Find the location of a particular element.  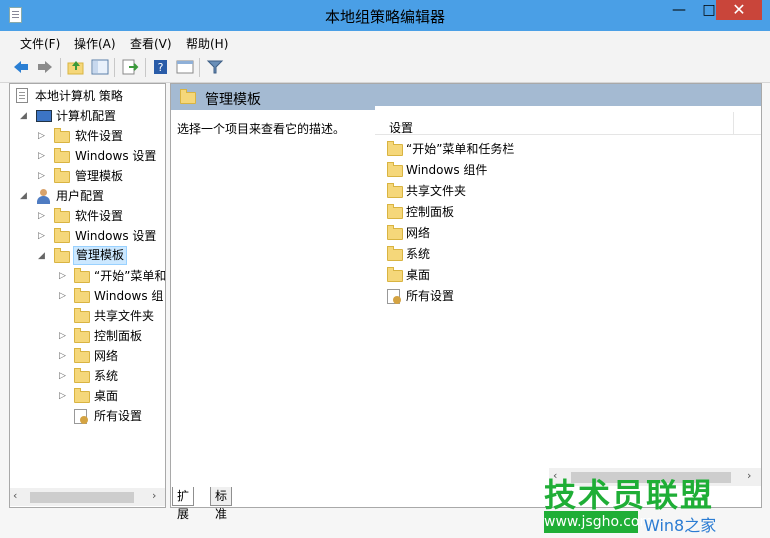

settings-column-header: 设置 is located at coordinates (568, 120).